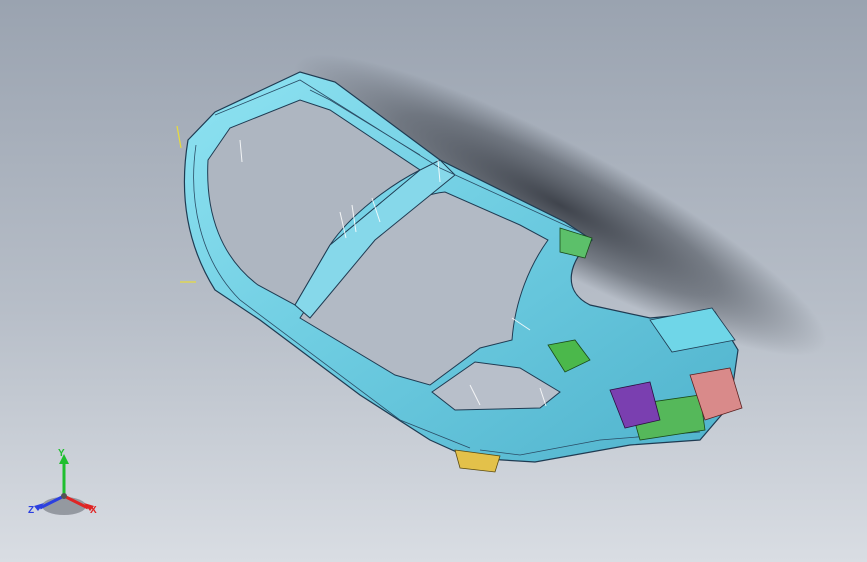 This screenshot has height=562, width=867. I want to click on triad-origin, so click(64, 496).